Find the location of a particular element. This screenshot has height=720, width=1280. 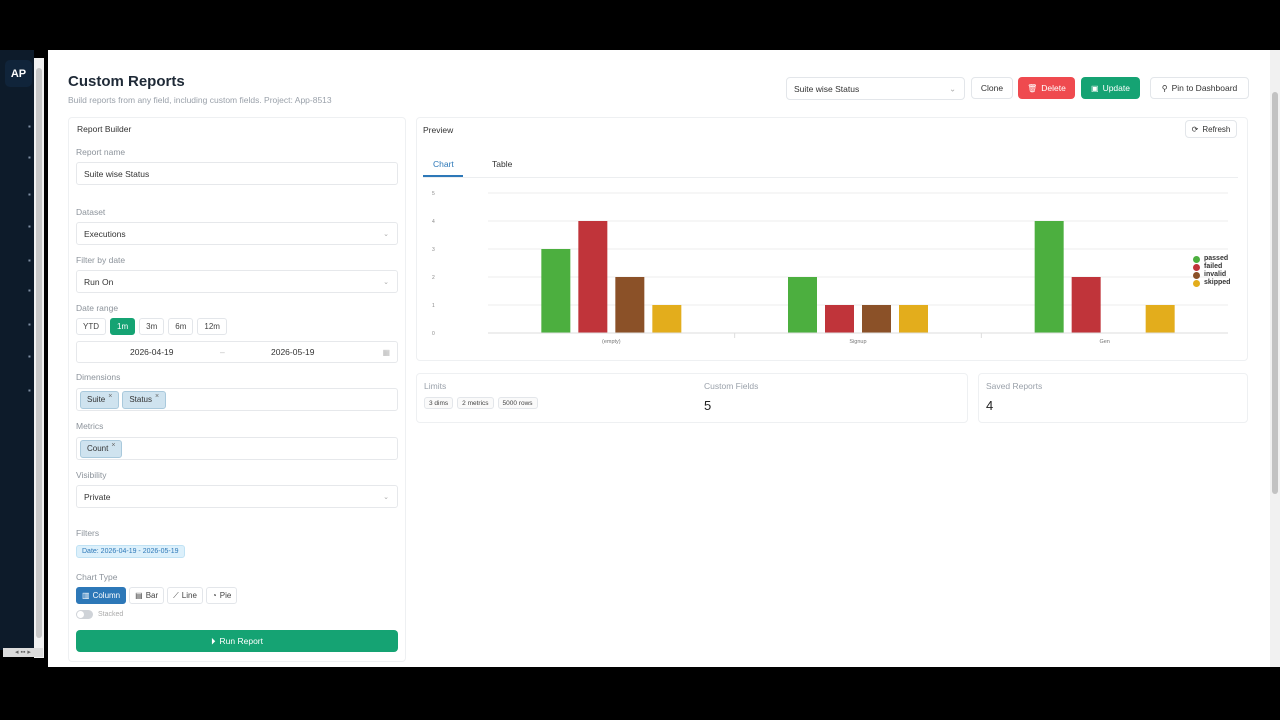

sidebar-scrollbar is located at coordinates (39, 358).